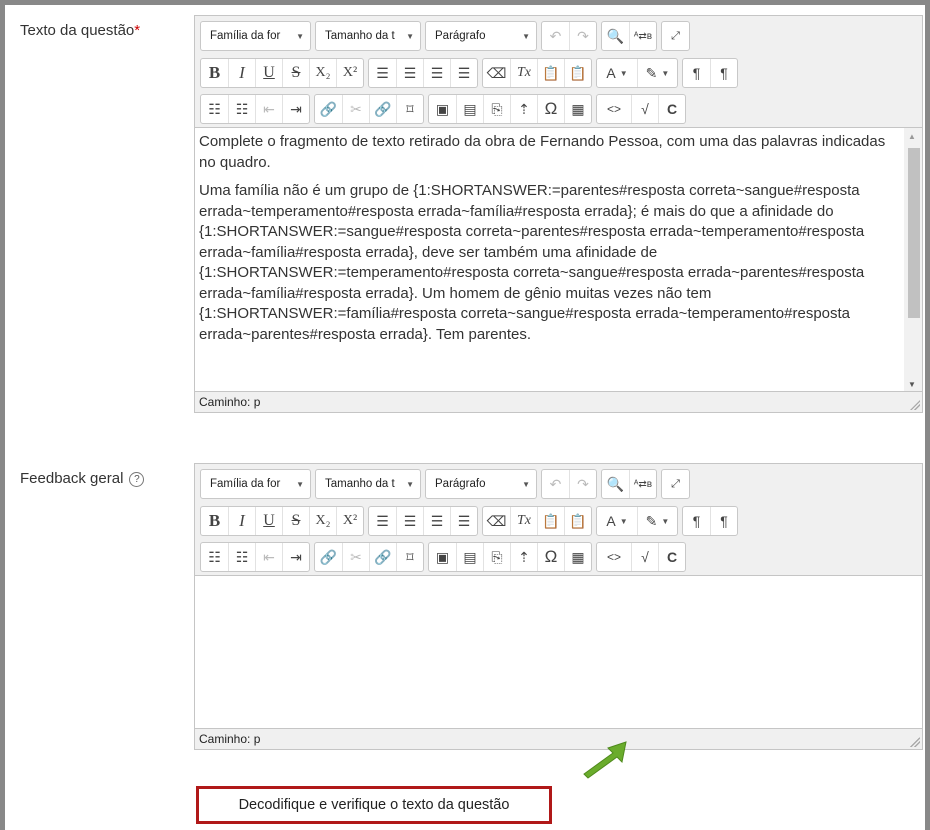 The width and height of the screenshot is (930, 830). What do you see at coordinates (137, 30) in the screenshot?
I see `required-marker: *` at bounding box center [137, 30].